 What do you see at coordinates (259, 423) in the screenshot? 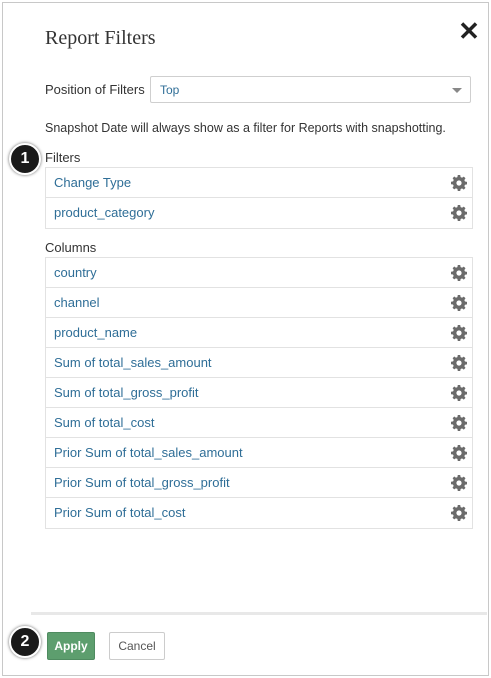
I see `column-row: Sum of total_cost` at bounding box center [259, 423].